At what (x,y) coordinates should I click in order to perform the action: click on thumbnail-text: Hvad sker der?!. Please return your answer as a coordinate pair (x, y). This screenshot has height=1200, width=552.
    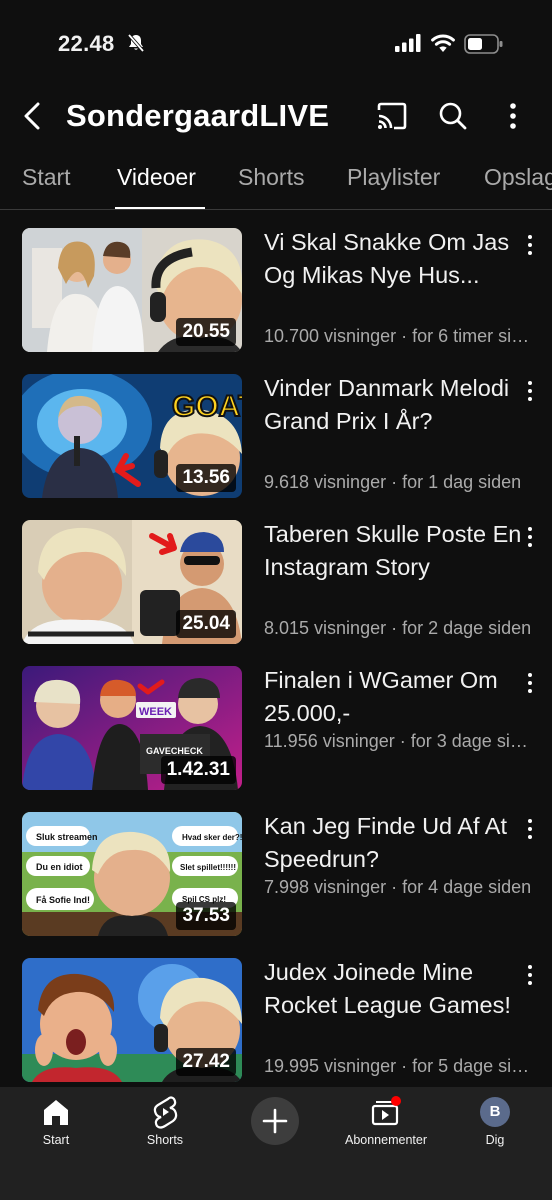
    Looking at the image, I should click on (212, 837).